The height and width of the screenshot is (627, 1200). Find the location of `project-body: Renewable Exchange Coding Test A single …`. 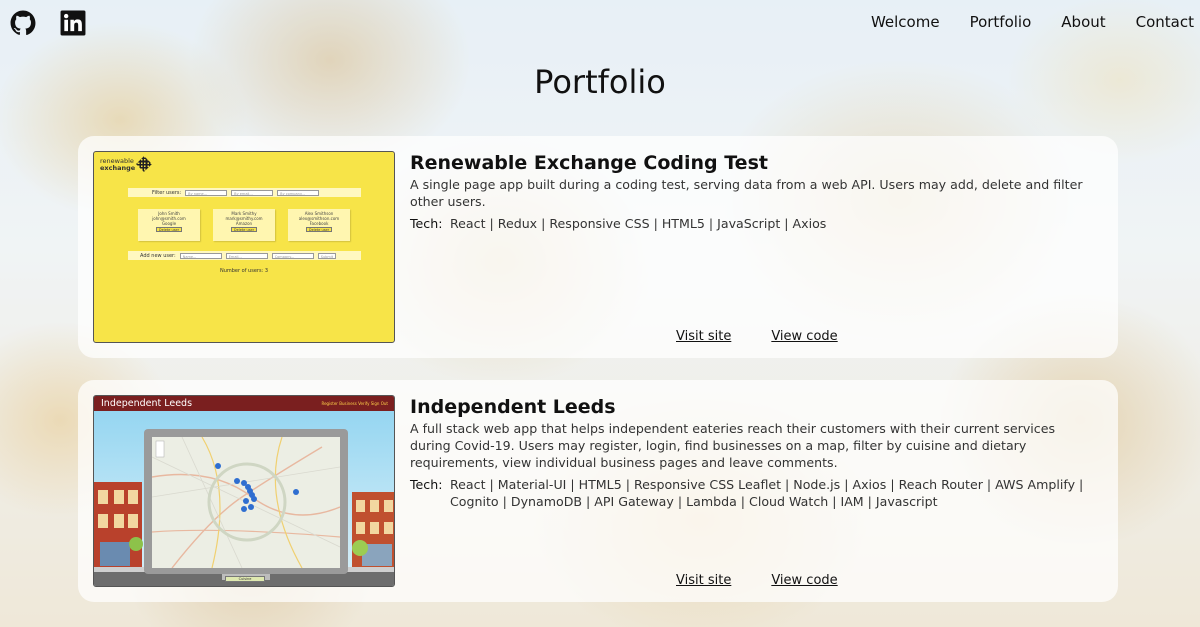

project-body: Renewable Exchange Coding Test A single … is located at coordinates (754, 191).